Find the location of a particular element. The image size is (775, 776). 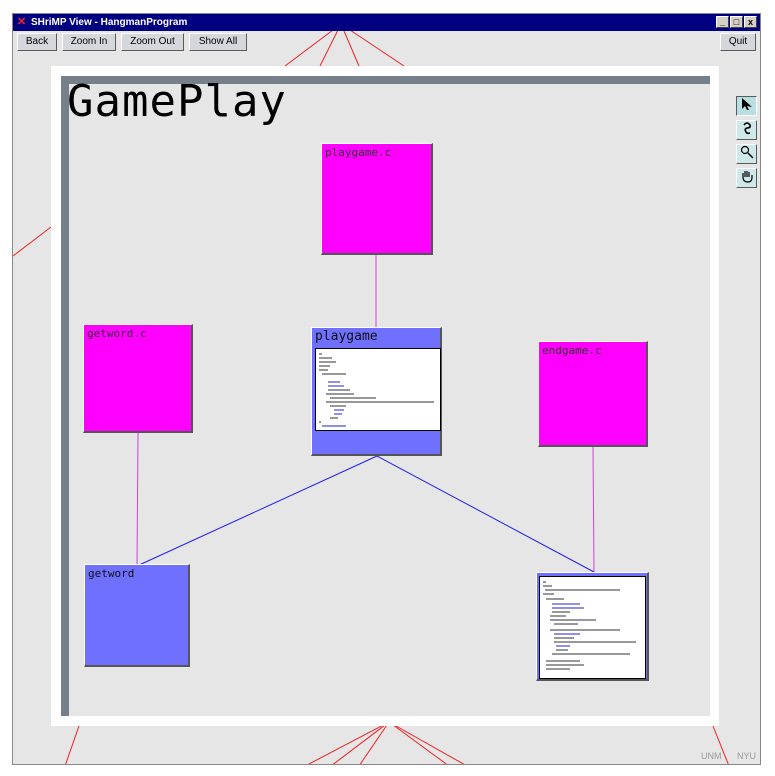

lasso-icon is located at coordinates (746, 128).